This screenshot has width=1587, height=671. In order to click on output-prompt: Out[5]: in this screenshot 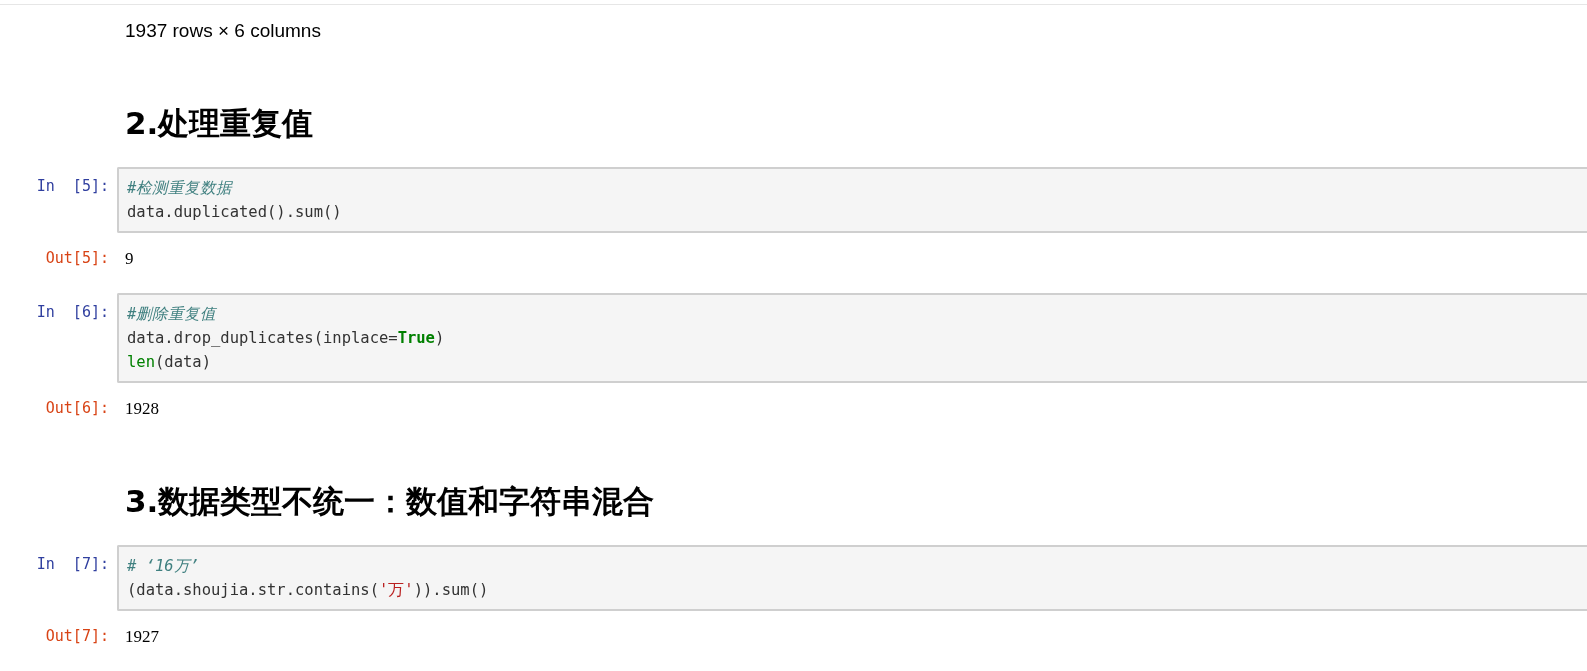, I will do `click(77, 257)`.